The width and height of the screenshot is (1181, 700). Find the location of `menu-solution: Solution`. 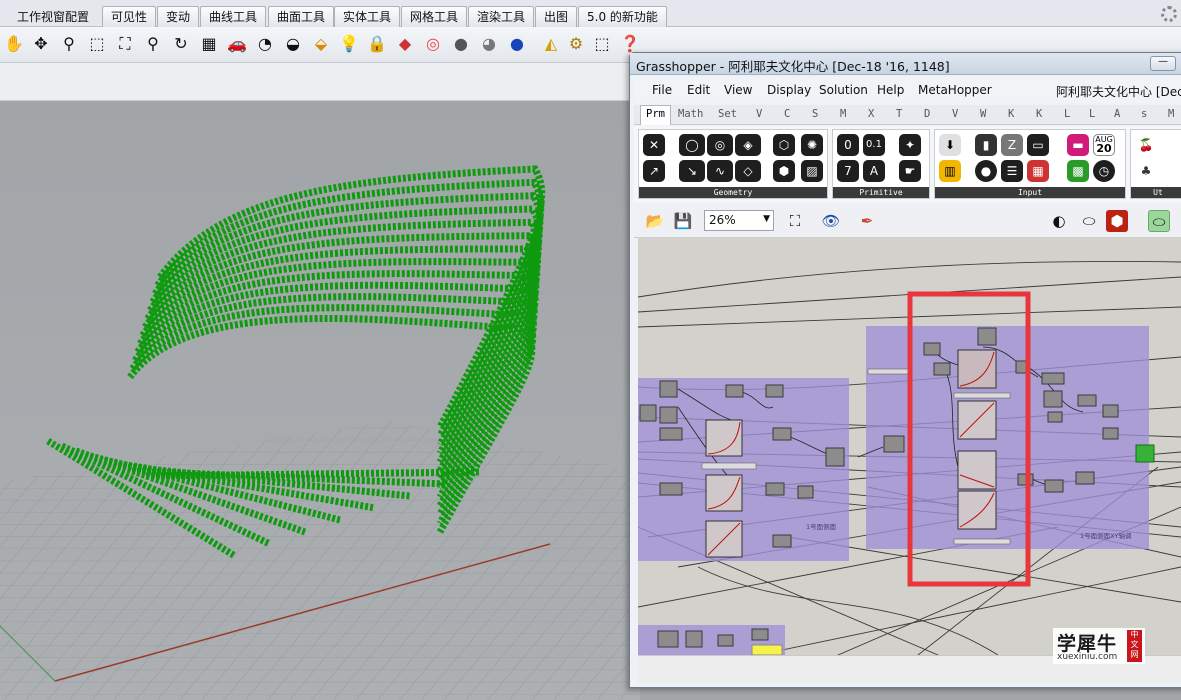

menu-solution: Solution is located at coordinates (843, 90).